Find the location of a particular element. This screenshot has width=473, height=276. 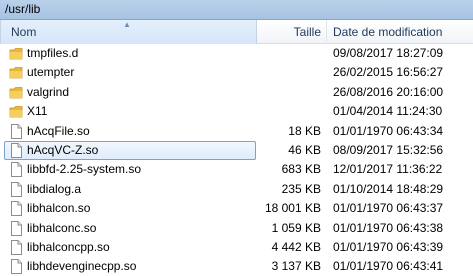

file-name: libhalconcpp.so is located at coordinates (68, 247).